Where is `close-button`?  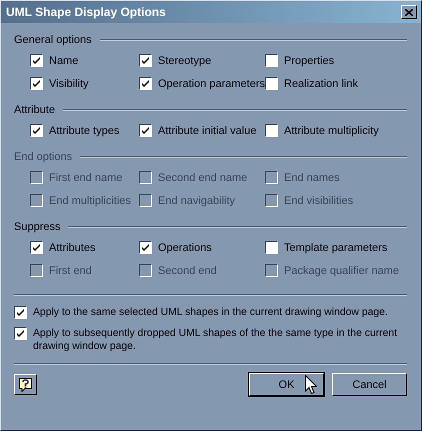
close-button is located at coordinates (409, 12).